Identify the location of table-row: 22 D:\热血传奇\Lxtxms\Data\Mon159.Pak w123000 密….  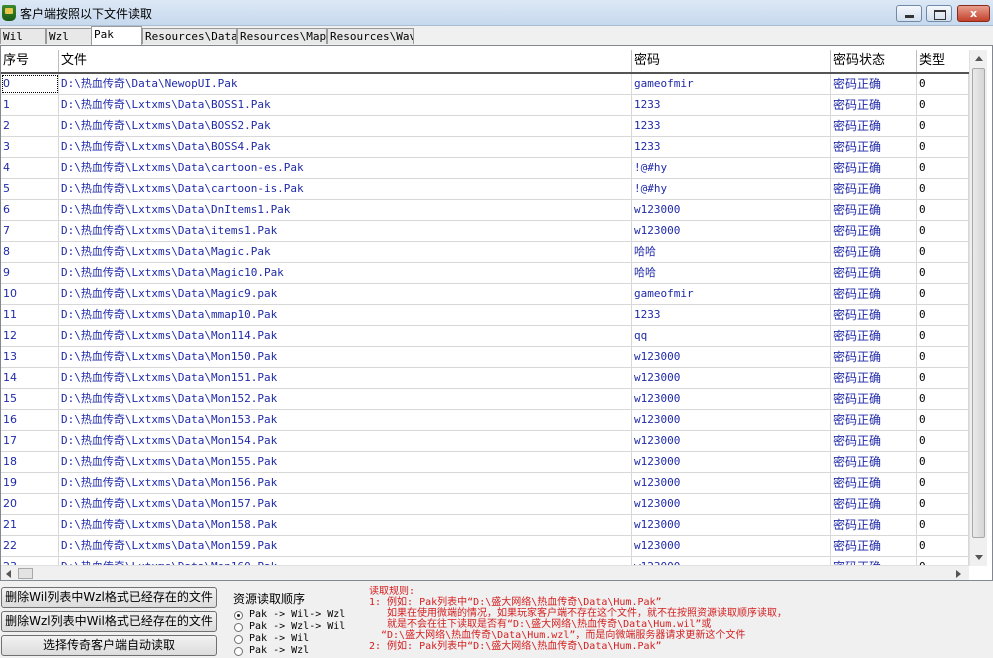
(485, 546).